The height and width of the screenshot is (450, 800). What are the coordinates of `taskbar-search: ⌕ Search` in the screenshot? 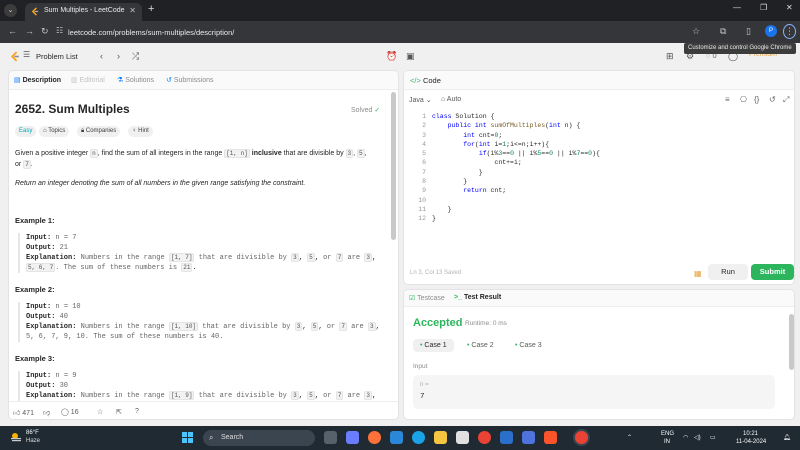 It's located at (259, 438).